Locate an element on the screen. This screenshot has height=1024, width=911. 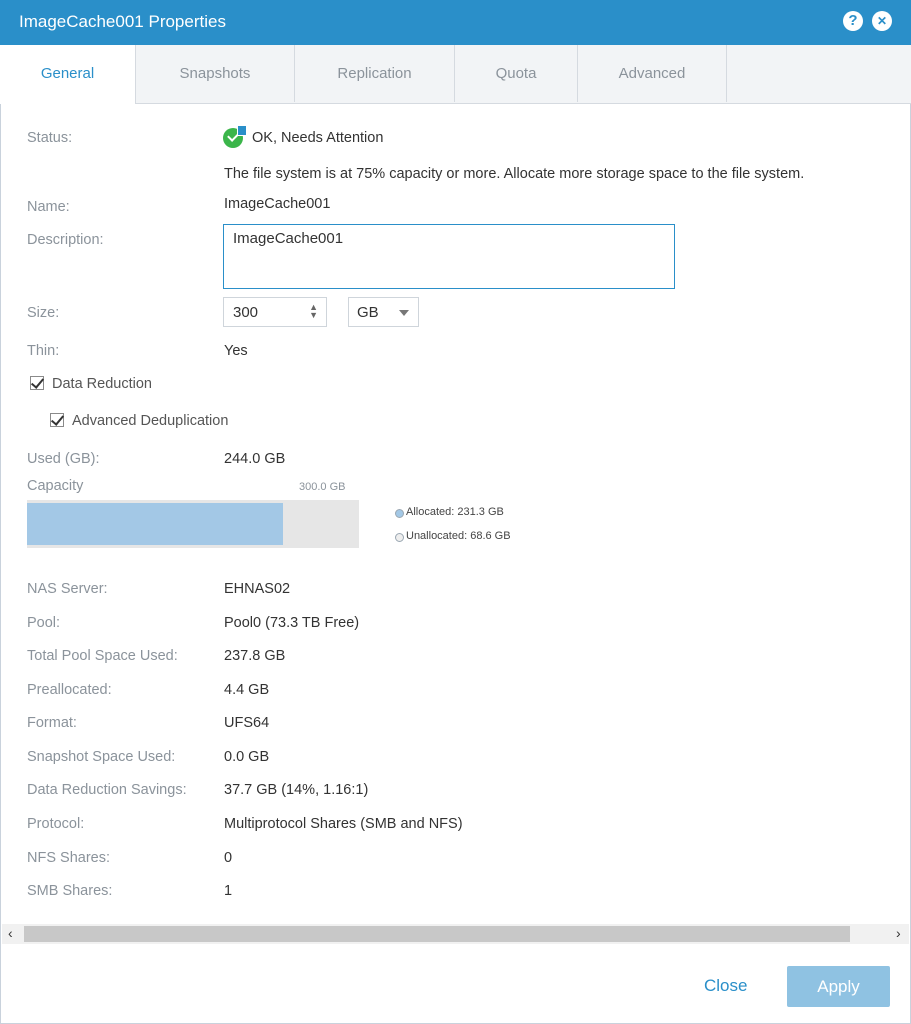
thin-value: Yes is located at coordinates (236, 351).